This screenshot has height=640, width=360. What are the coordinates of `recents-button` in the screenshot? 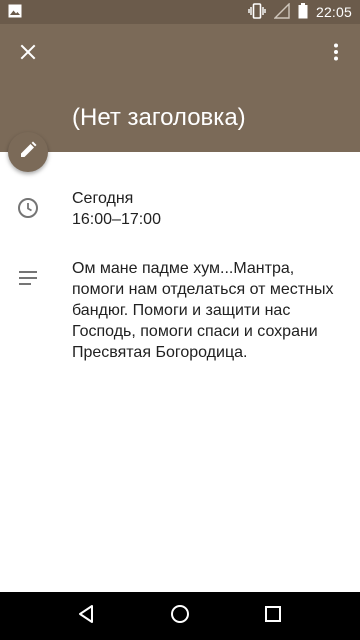 It's located at (273, 616).